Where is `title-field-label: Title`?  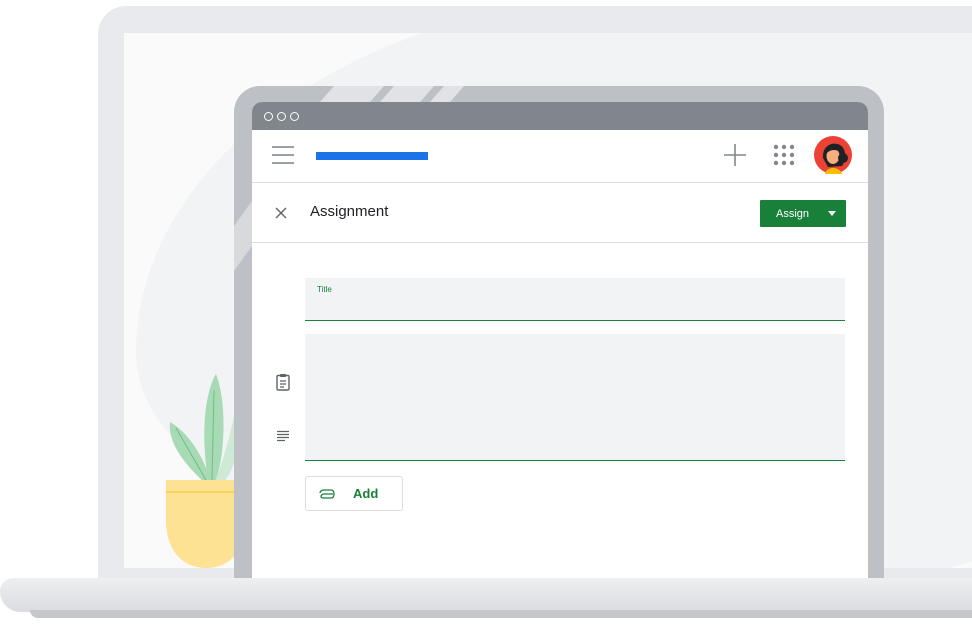
title-field-label: Title is located at coordinates (324, 289).